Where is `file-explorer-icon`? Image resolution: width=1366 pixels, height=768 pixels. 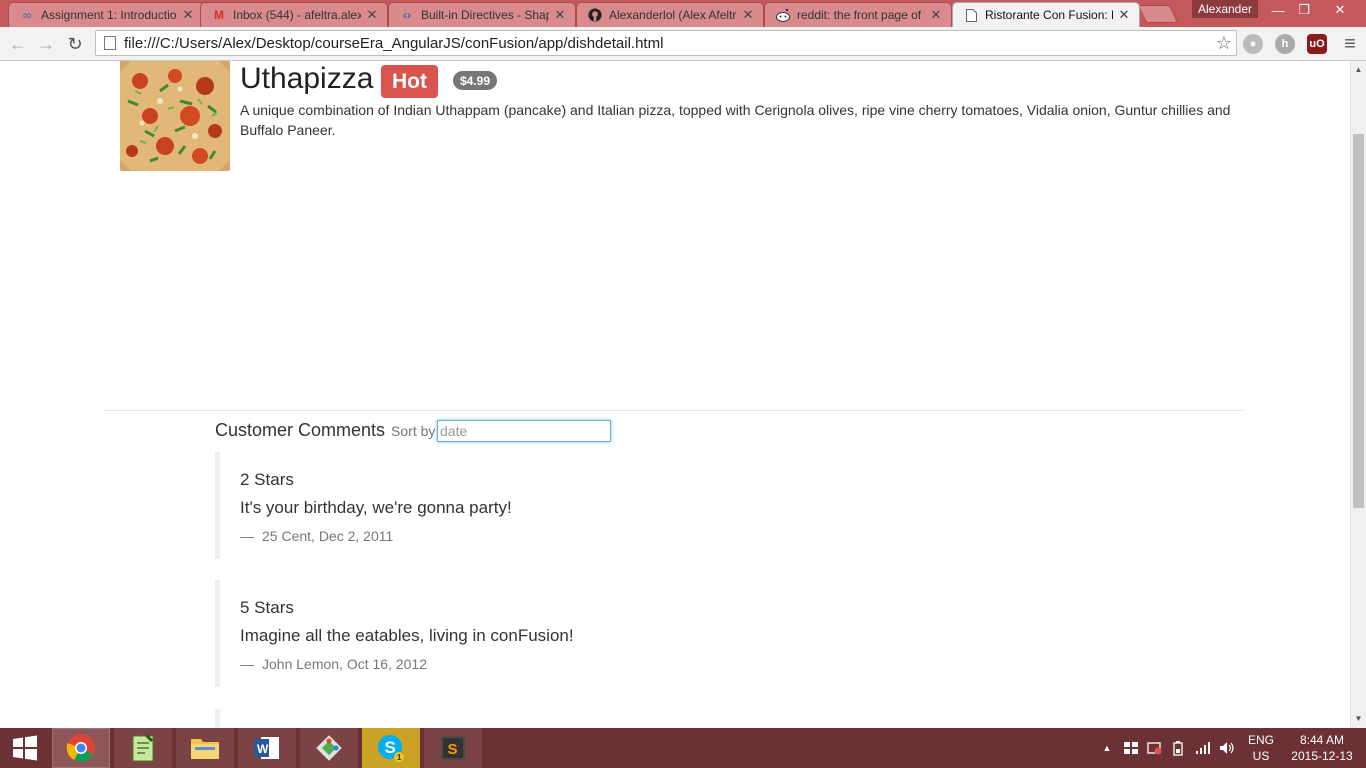 file-explorer-icon is located at coordinates (205, 748).